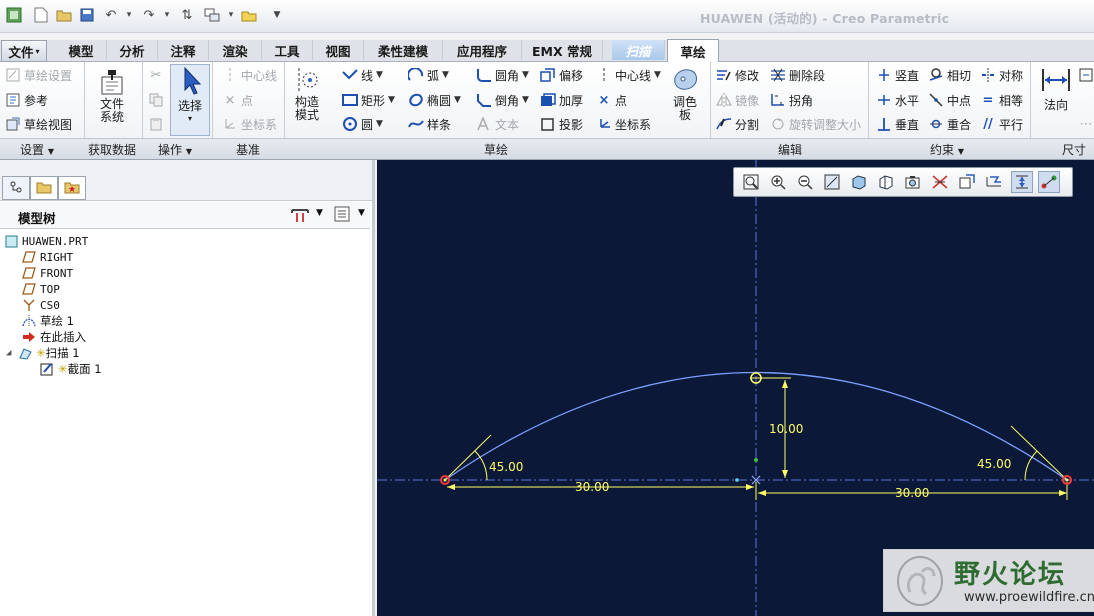  I want to click on tree-settings-dropdown-icon: ▼, so click(319, 213).